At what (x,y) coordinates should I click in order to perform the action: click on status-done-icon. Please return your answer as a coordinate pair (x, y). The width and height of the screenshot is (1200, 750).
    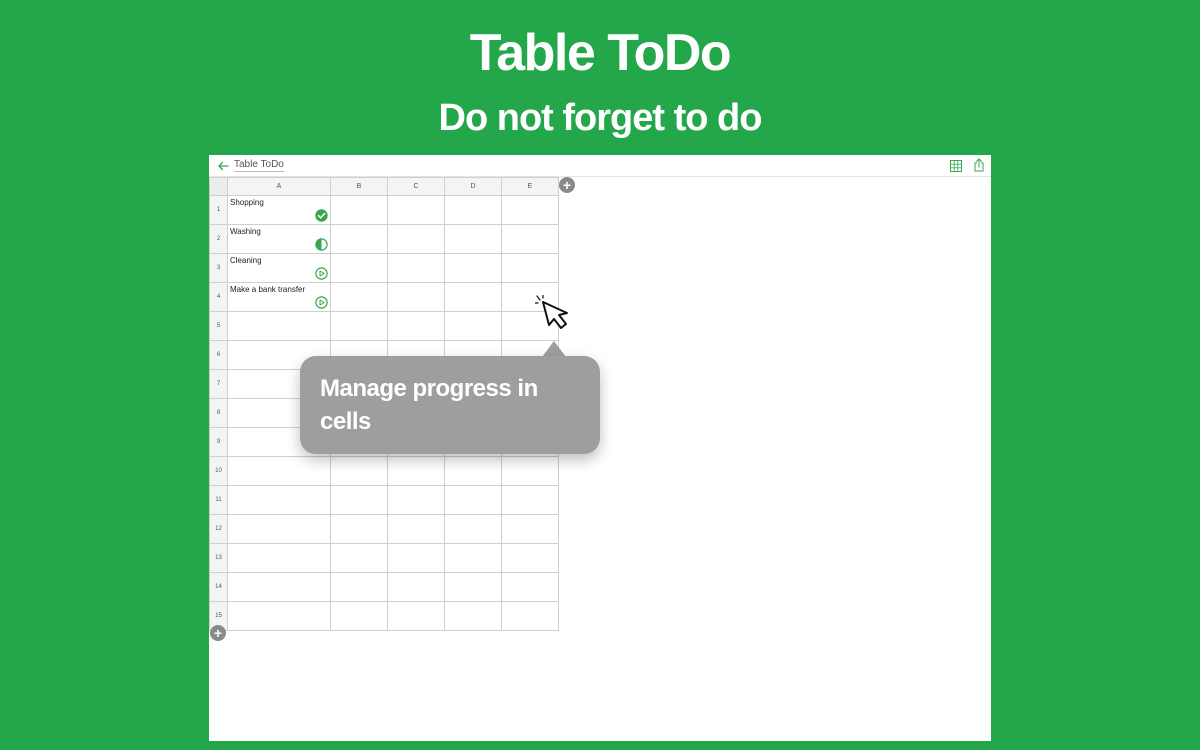
    Looking at the image, I should click on (321, 215).